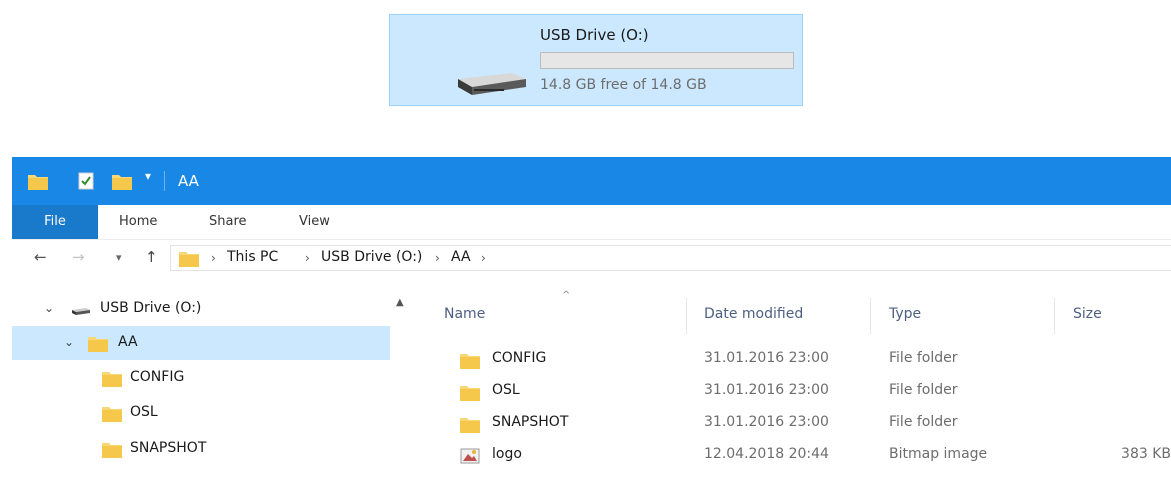  Describe the element at coordinates (122, 181) in the screenshot. I see `new-folder-icon` at that location.